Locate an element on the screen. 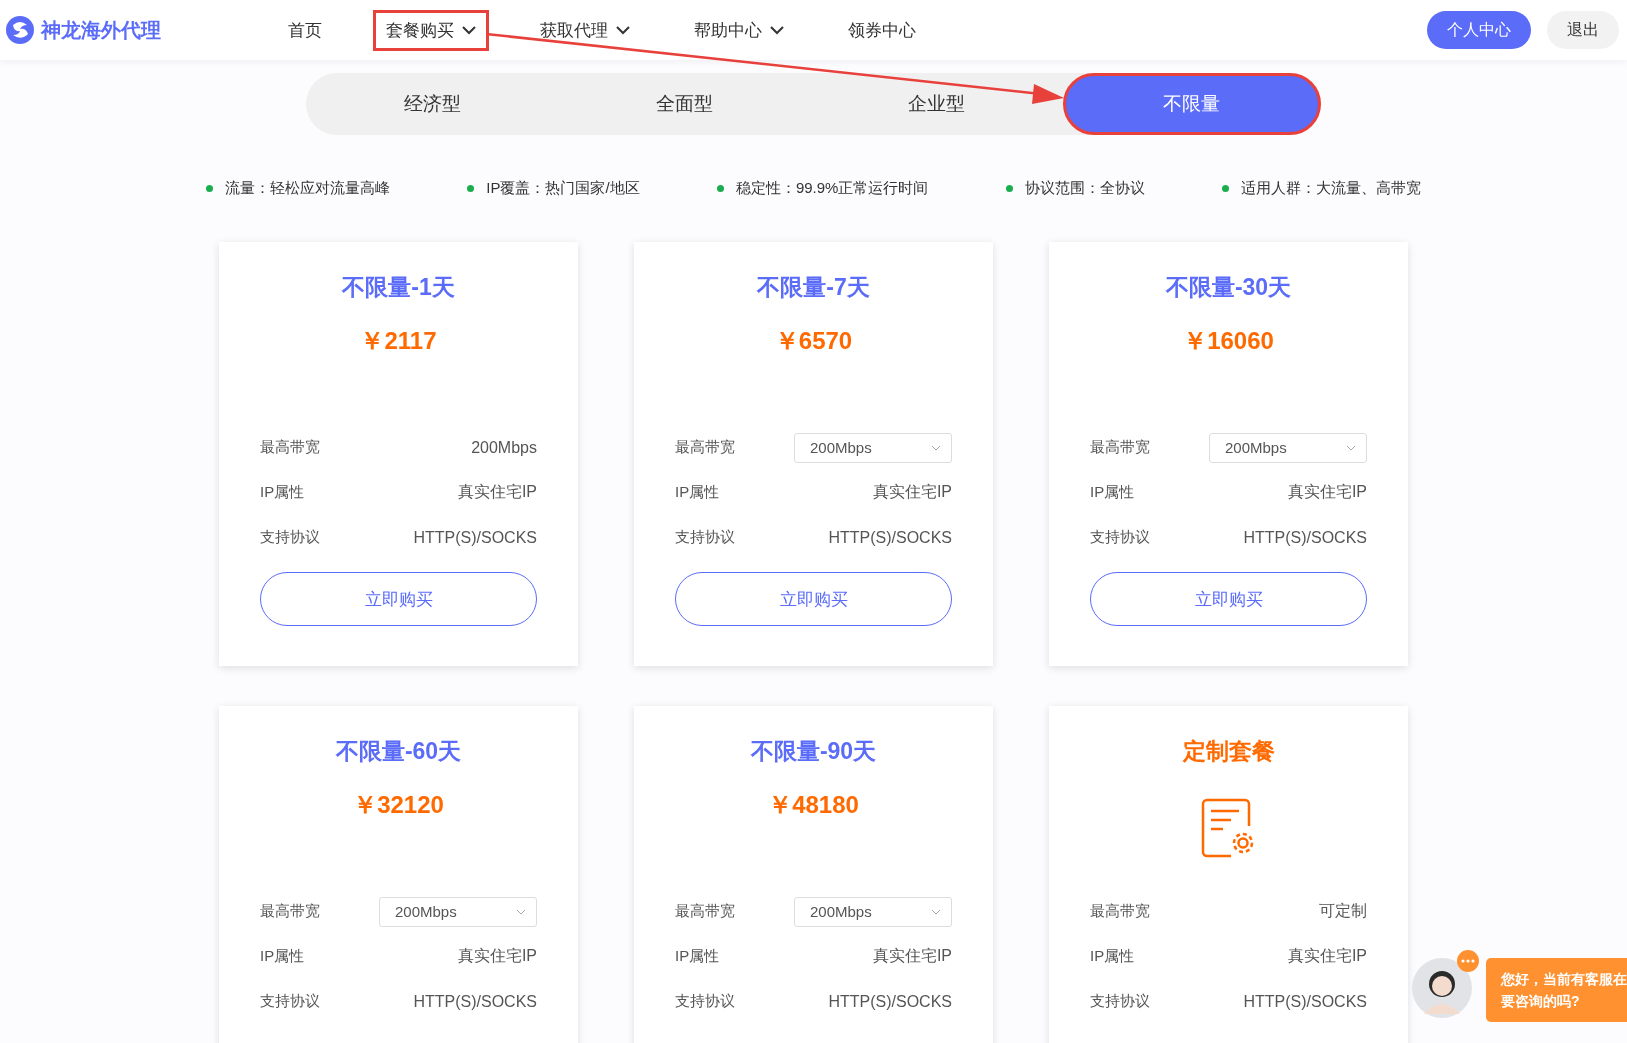  plan-tab: 经济型 is located at coordinates (432, 104).